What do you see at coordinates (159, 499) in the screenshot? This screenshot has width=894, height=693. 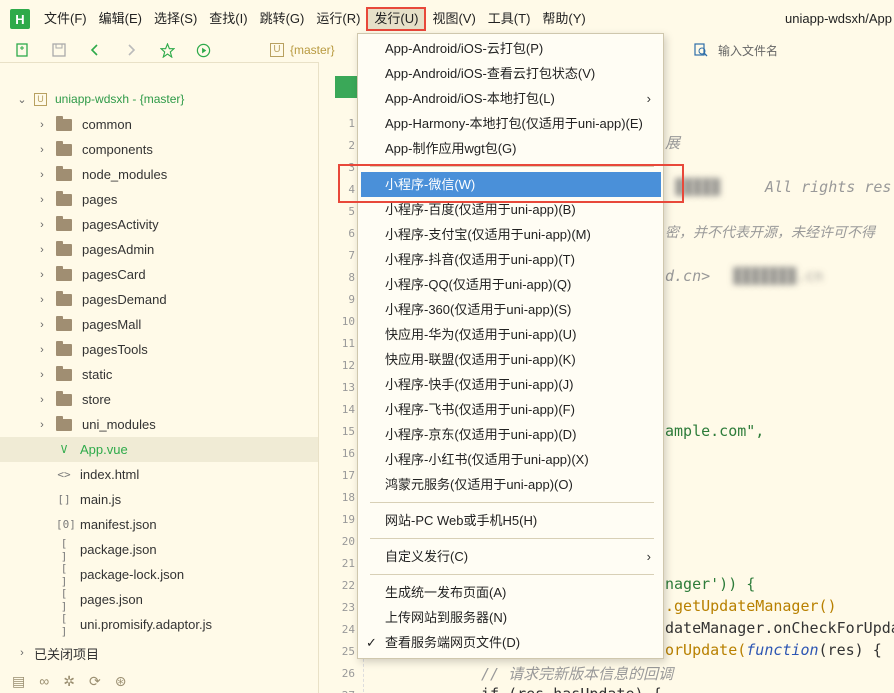 I see `file-main-js: [] main.js` at bounding box center [159, 499].